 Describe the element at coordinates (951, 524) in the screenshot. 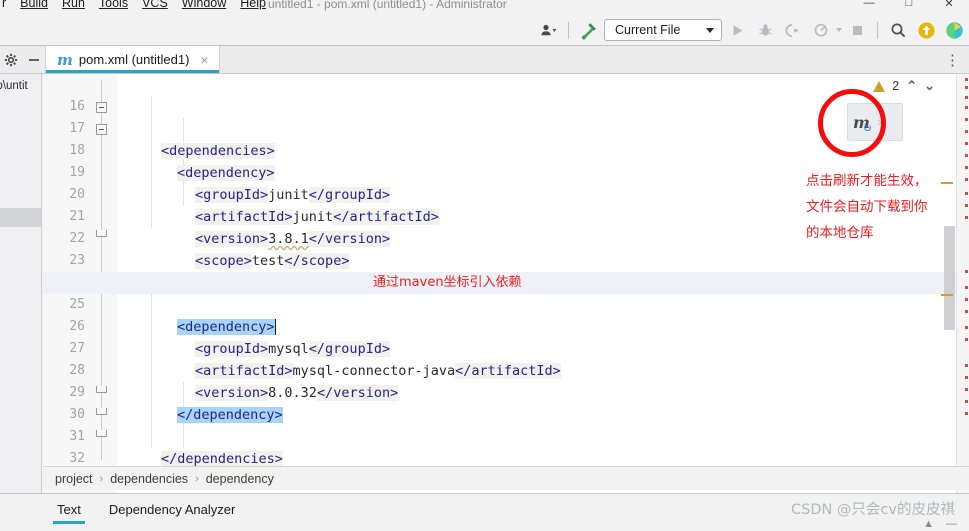

I see `dash-icon: —` at that location.